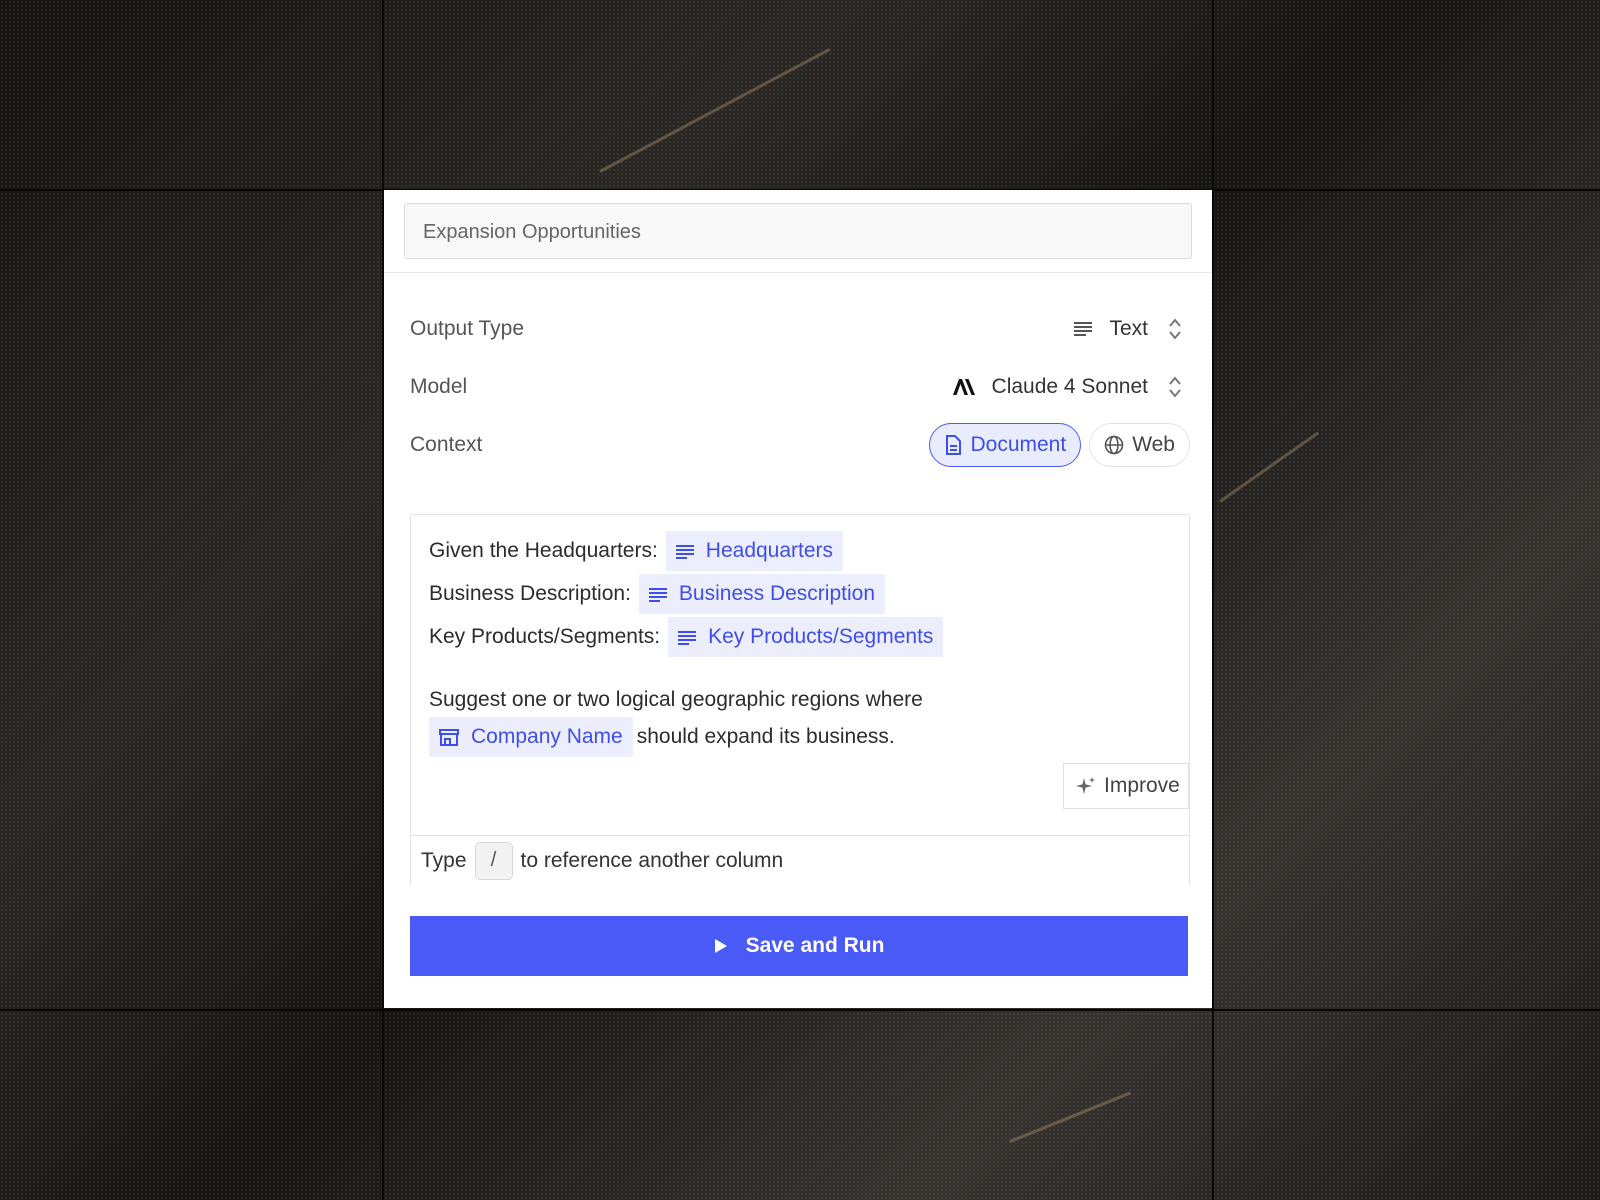  I want to click on model-value: Claude 4 Sonnet, so click(1069, 386).